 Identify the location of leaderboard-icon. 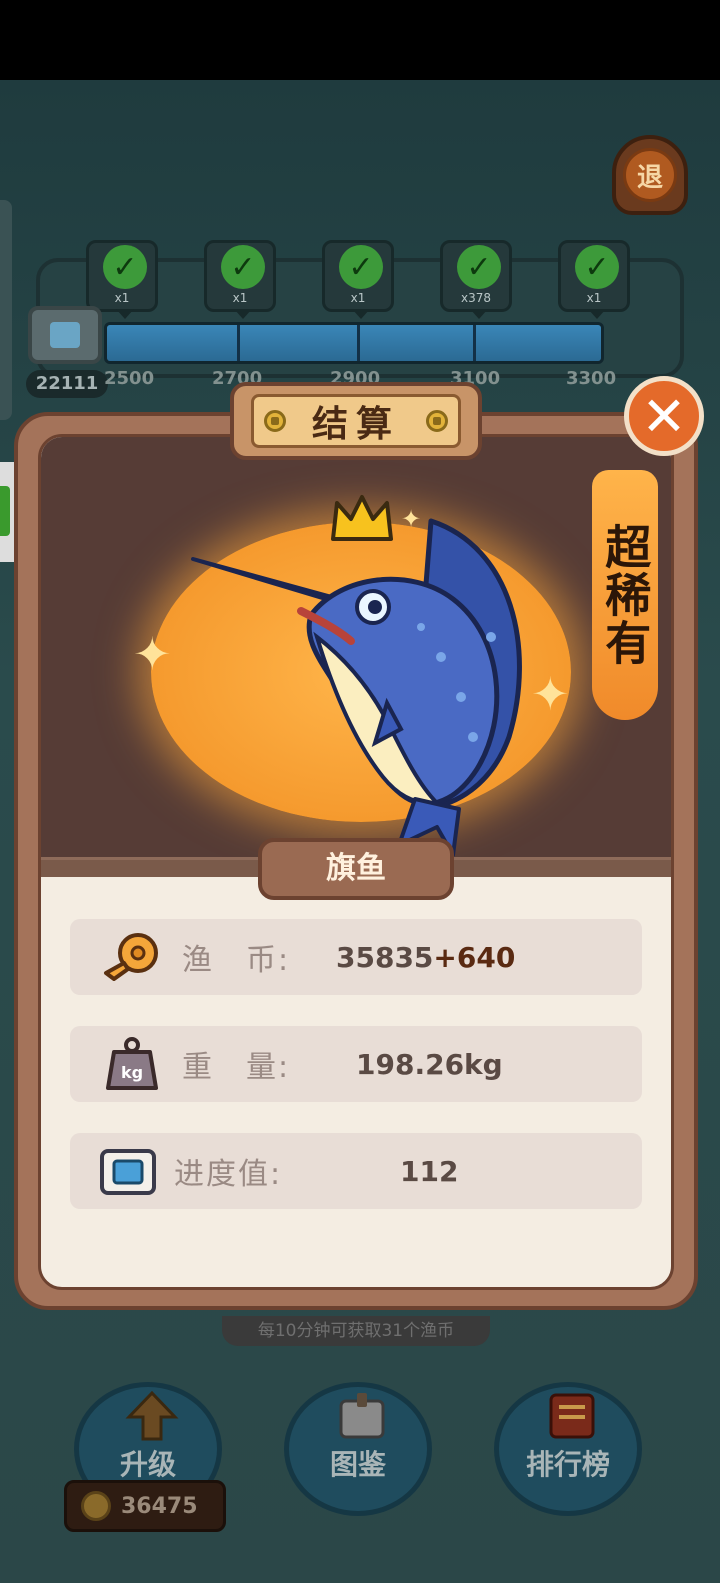
(572, 1416).